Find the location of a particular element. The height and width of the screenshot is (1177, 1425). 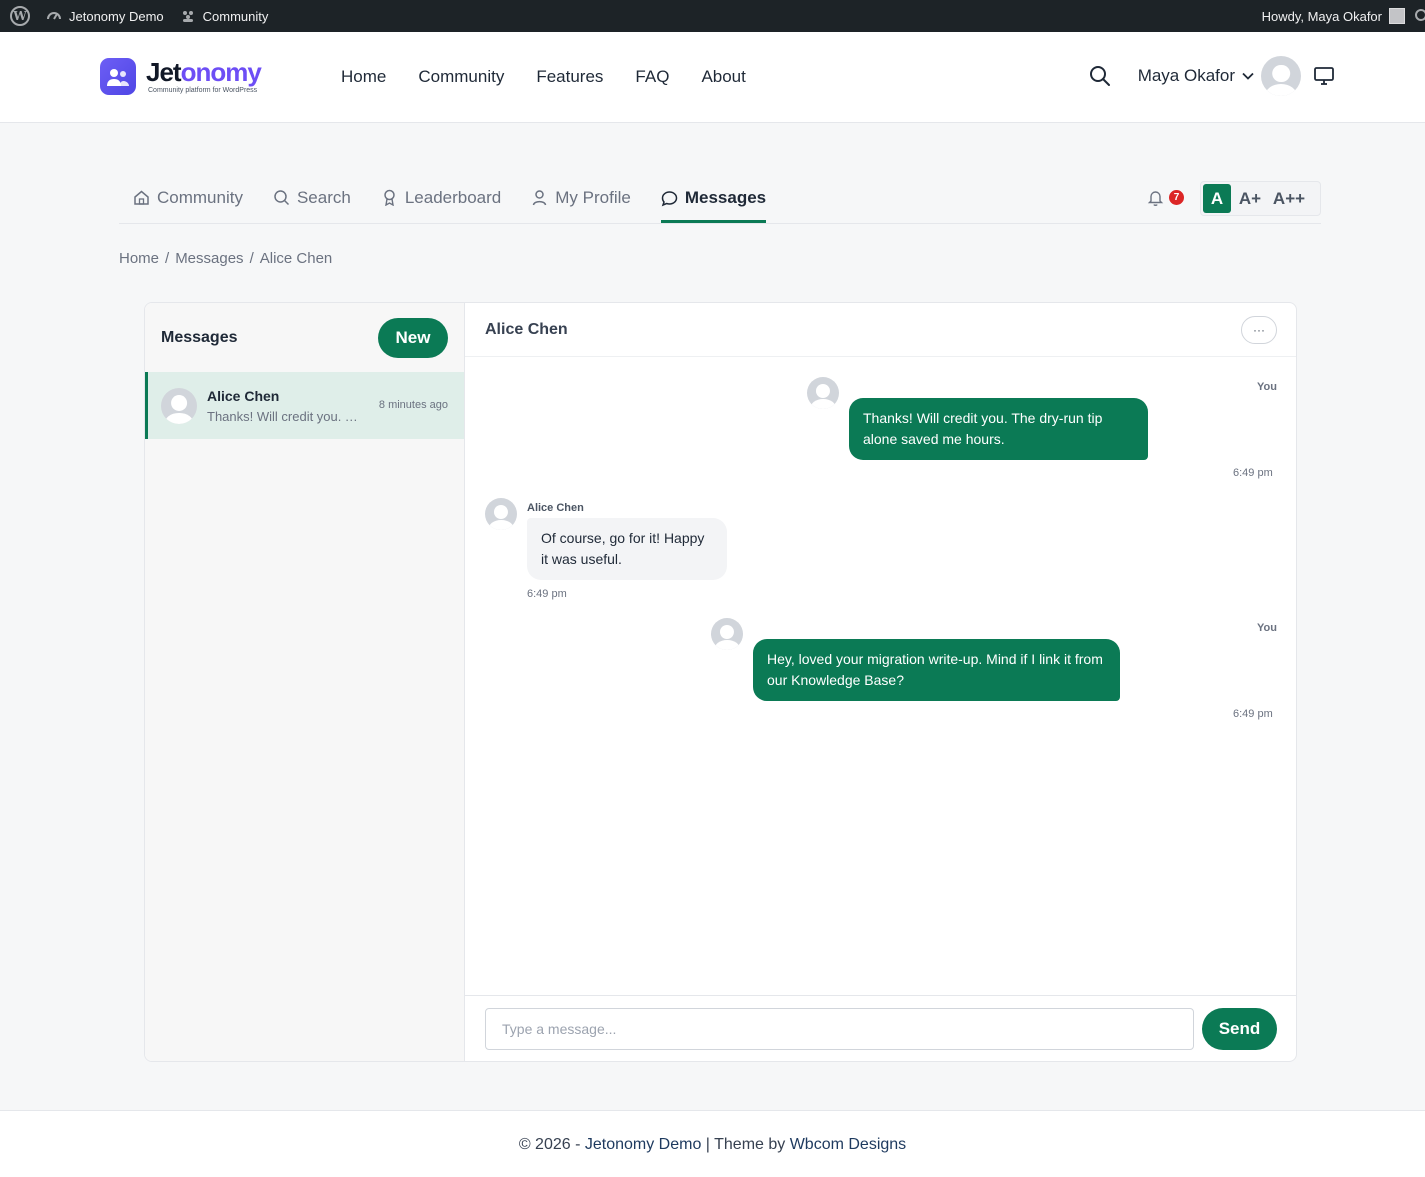

howdy-text: Howdy, Maya Okafor is located at coordinates (1321, 16).